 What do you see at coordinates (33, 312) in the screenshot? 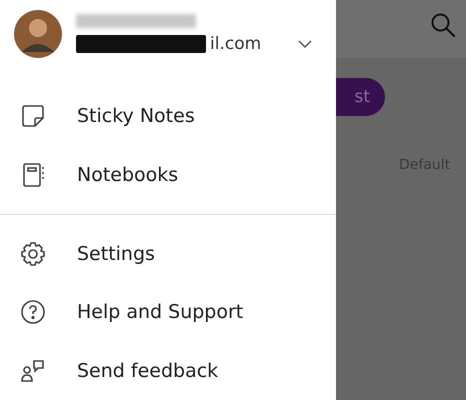
I see `help-icon` at bounding box center [33, 312].